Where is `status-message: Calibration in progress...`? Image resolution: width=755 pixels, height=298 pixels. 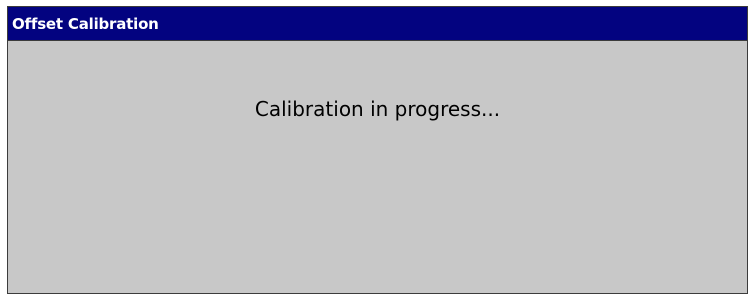
status-message: Calibration in progress... is located at coordinates (377, 109).